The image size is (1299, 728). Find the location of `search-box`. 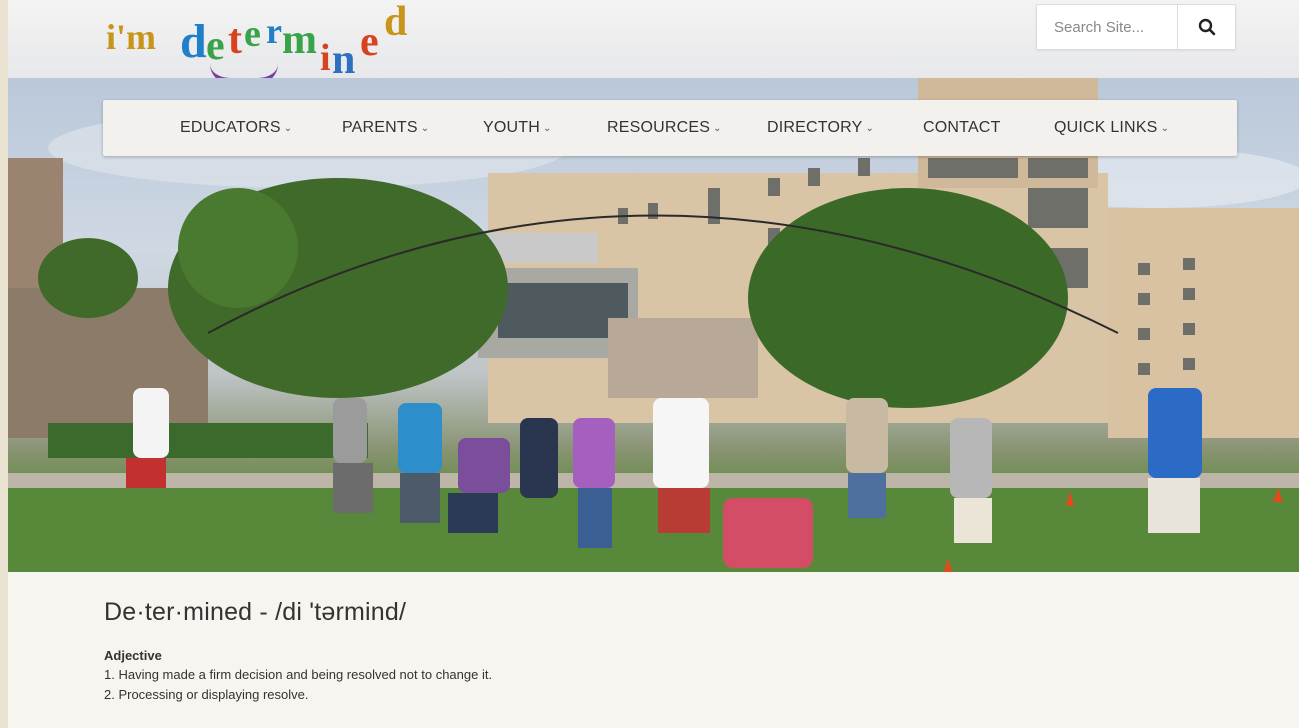

search-box is located at coordinates (1136, 27).